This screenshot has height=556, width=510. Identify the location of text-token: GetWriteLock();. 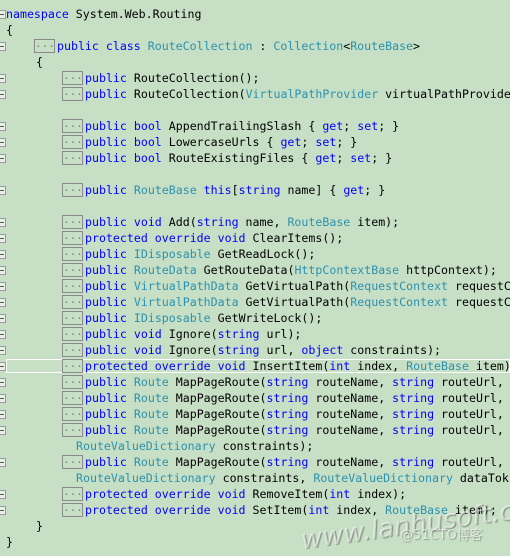
(266, 318).